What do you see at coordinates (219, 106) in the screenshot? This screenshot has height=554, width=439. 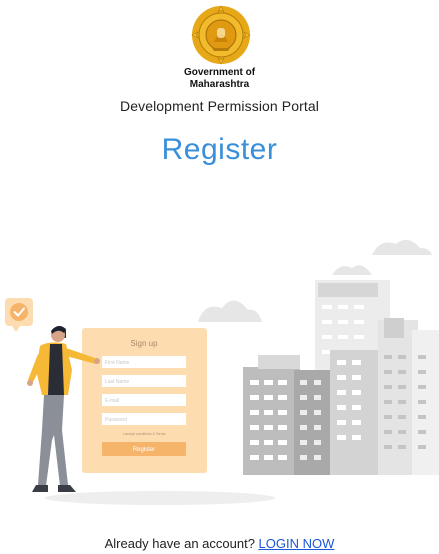 I see `portal-title: Development Permission Portal` at bounding box center [219, 106].